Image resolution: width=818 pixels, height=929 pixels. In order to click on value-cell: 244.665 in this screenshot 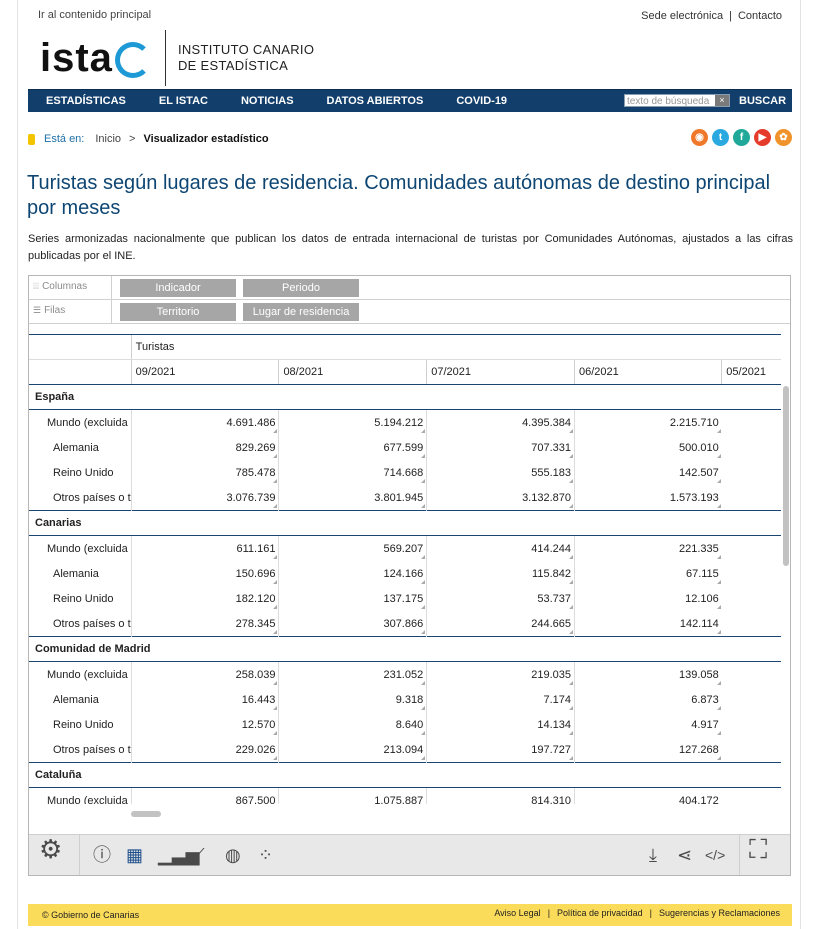, I will do `click(500, 624)`.